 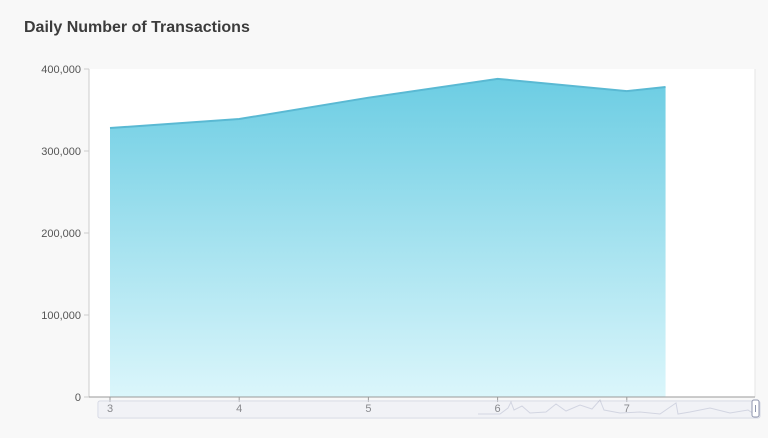 What do you see at coordinates (61, 70) in the screenshot?
I see `y-tick-label: 400,000` at bounding box center [61, 70].